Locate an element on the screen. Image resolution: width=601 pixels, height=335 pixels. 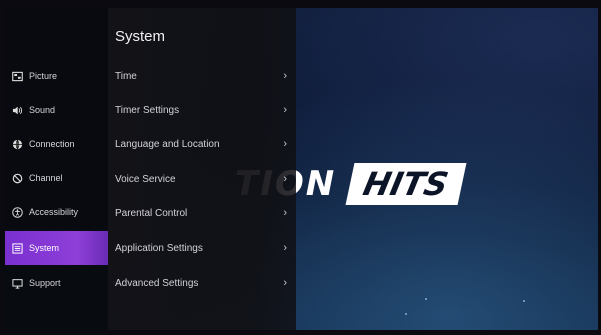
menu-item-time: Time › is located at coordinates (202, 76).